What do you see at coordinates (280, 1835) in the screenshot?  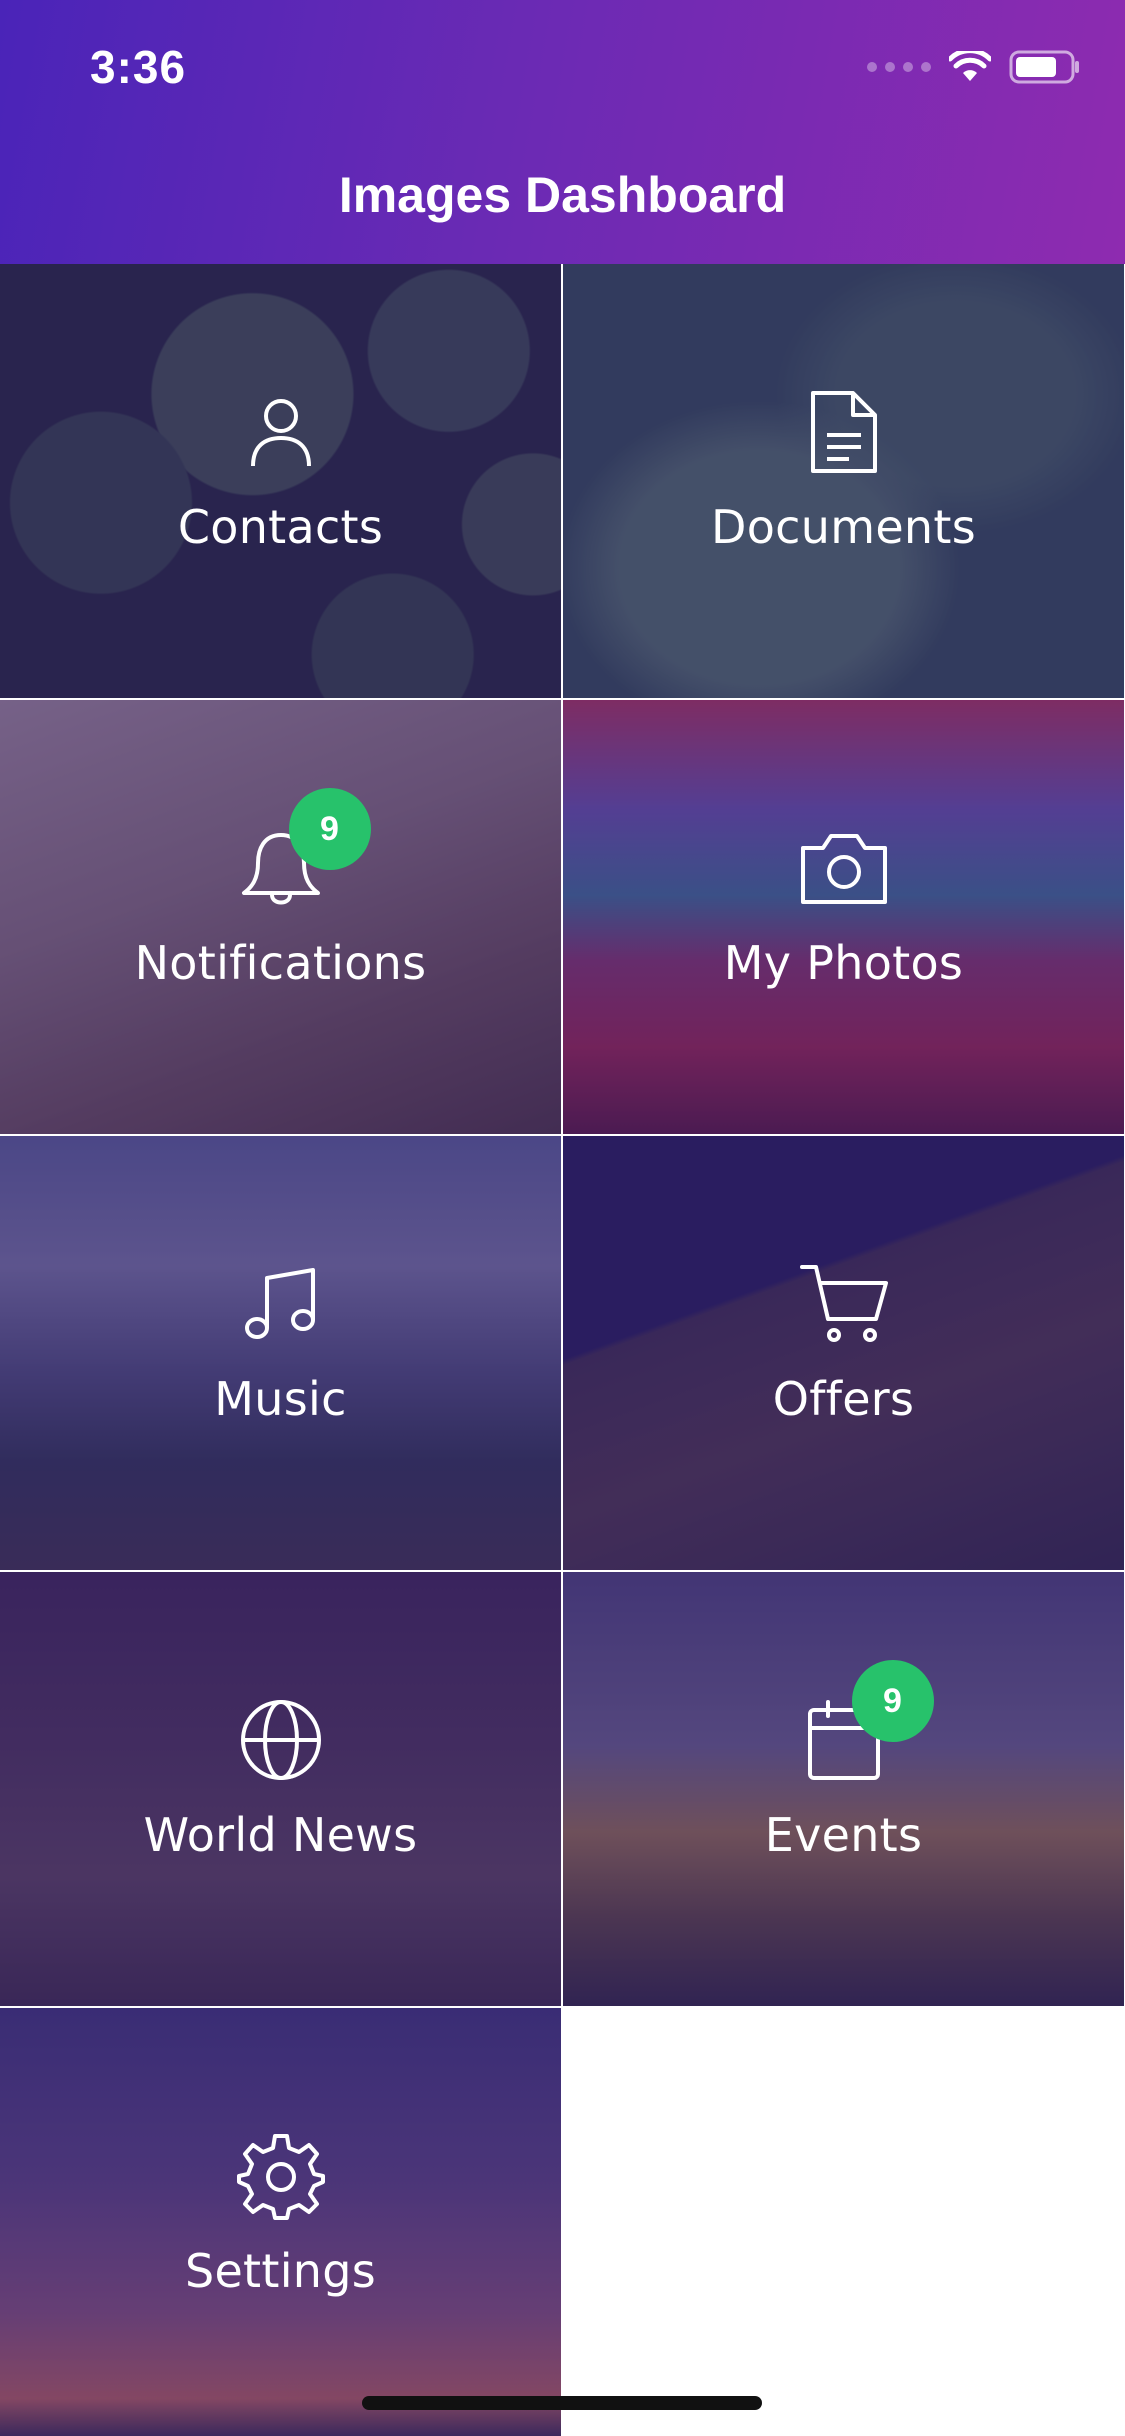 I see `tile-label: World News` at bounding box center [280, 1835].